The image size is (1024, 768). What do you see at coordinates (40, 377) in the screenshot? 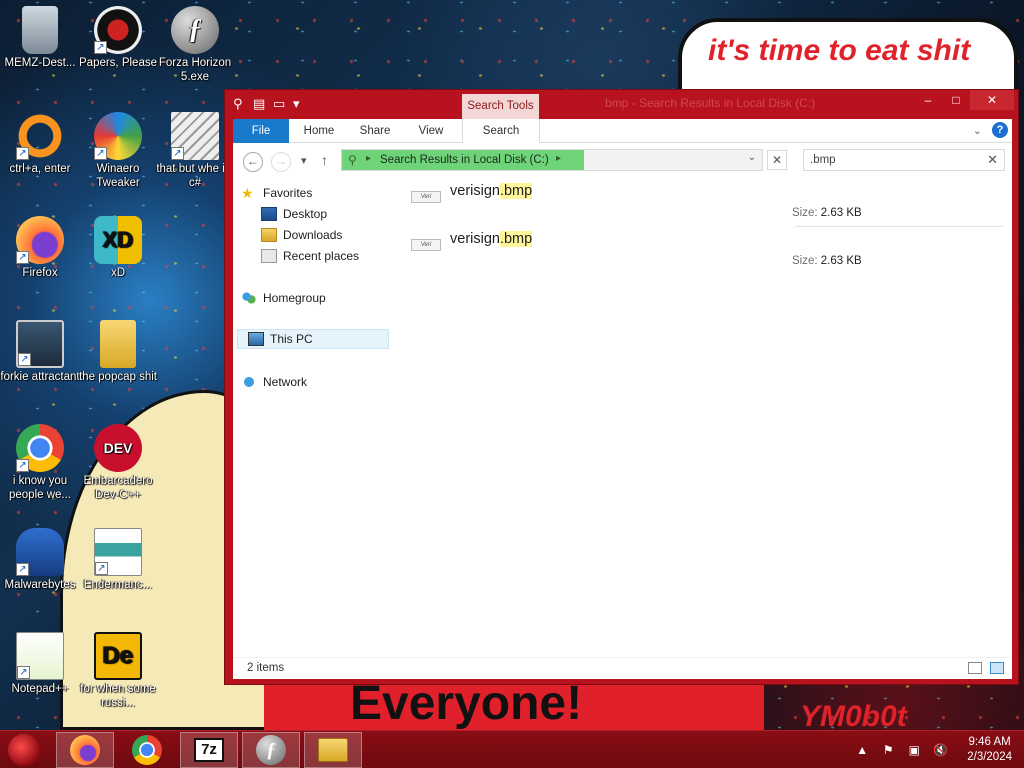
I see `desktop-icon-label: forkie attractant` at bounding box center [40, 377].